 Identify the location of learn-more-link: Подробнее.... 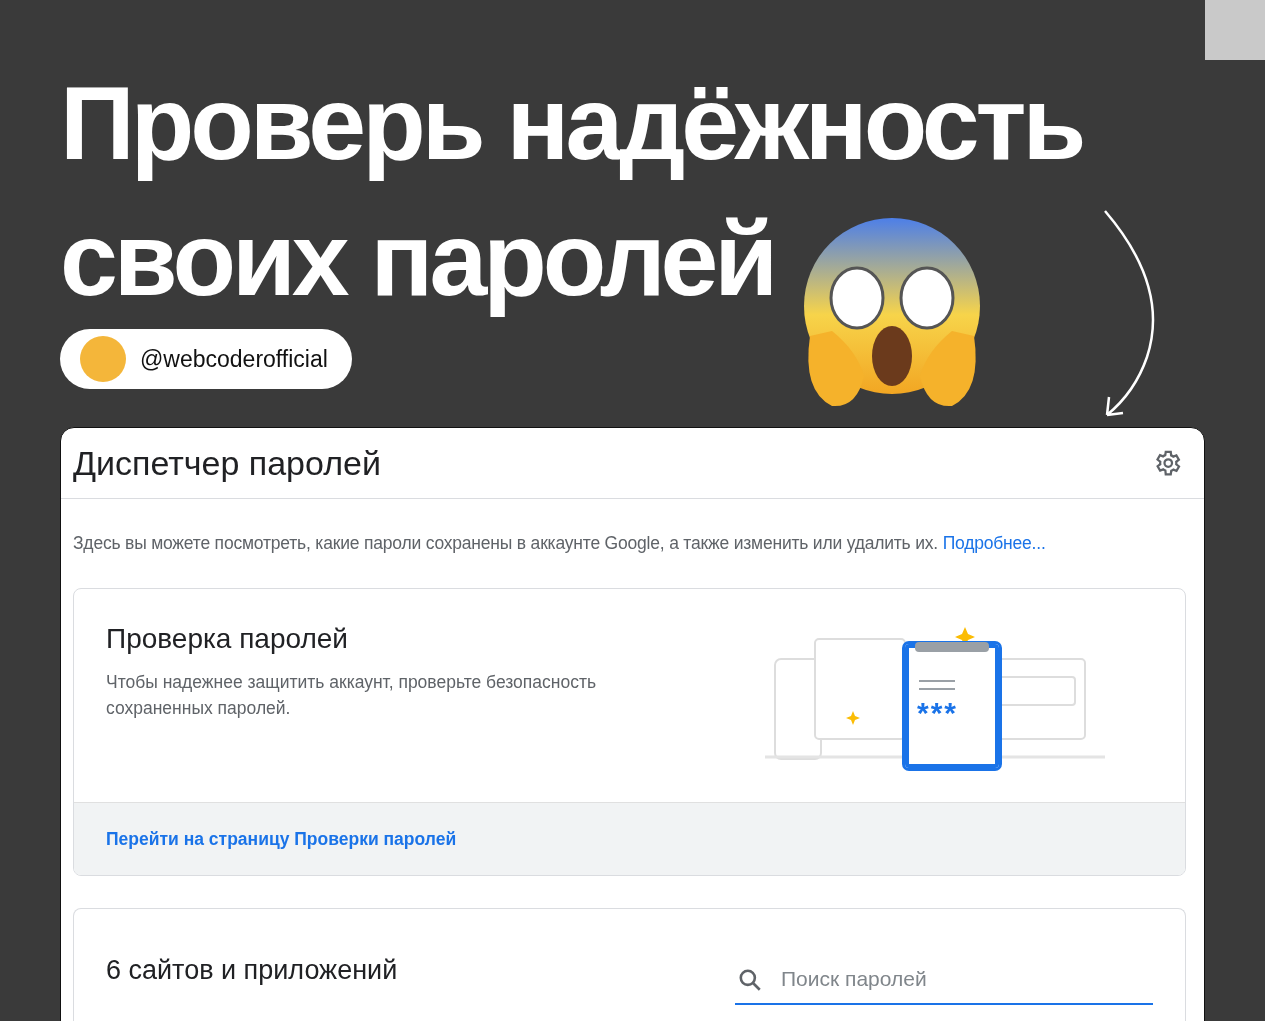
(994, 543).